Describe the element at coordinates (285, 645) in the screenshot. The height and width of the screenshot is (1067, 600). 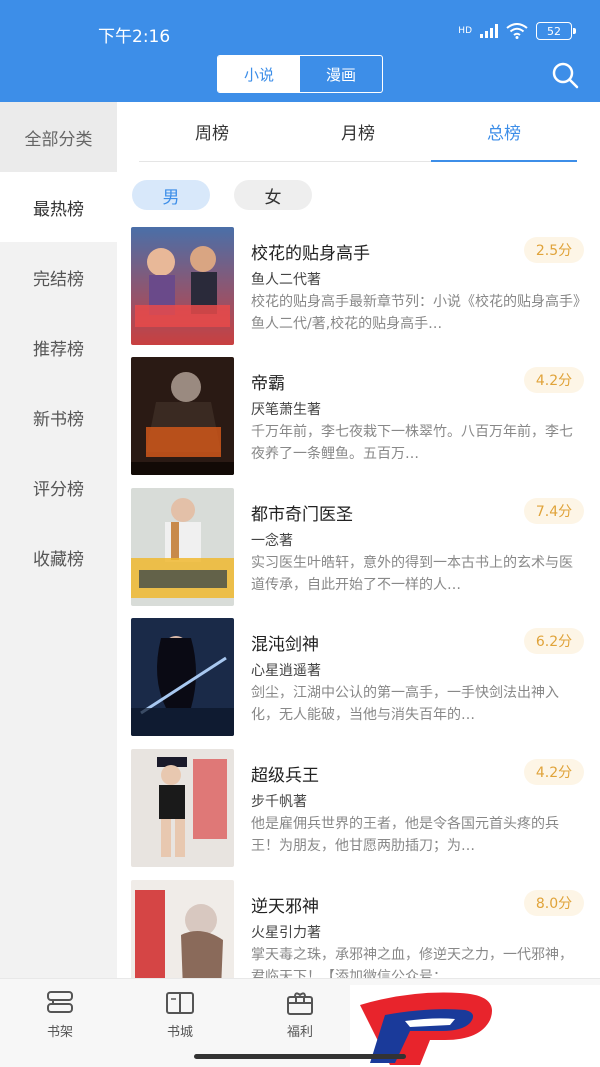
I see `book-title: 混沌剑神` at that location.